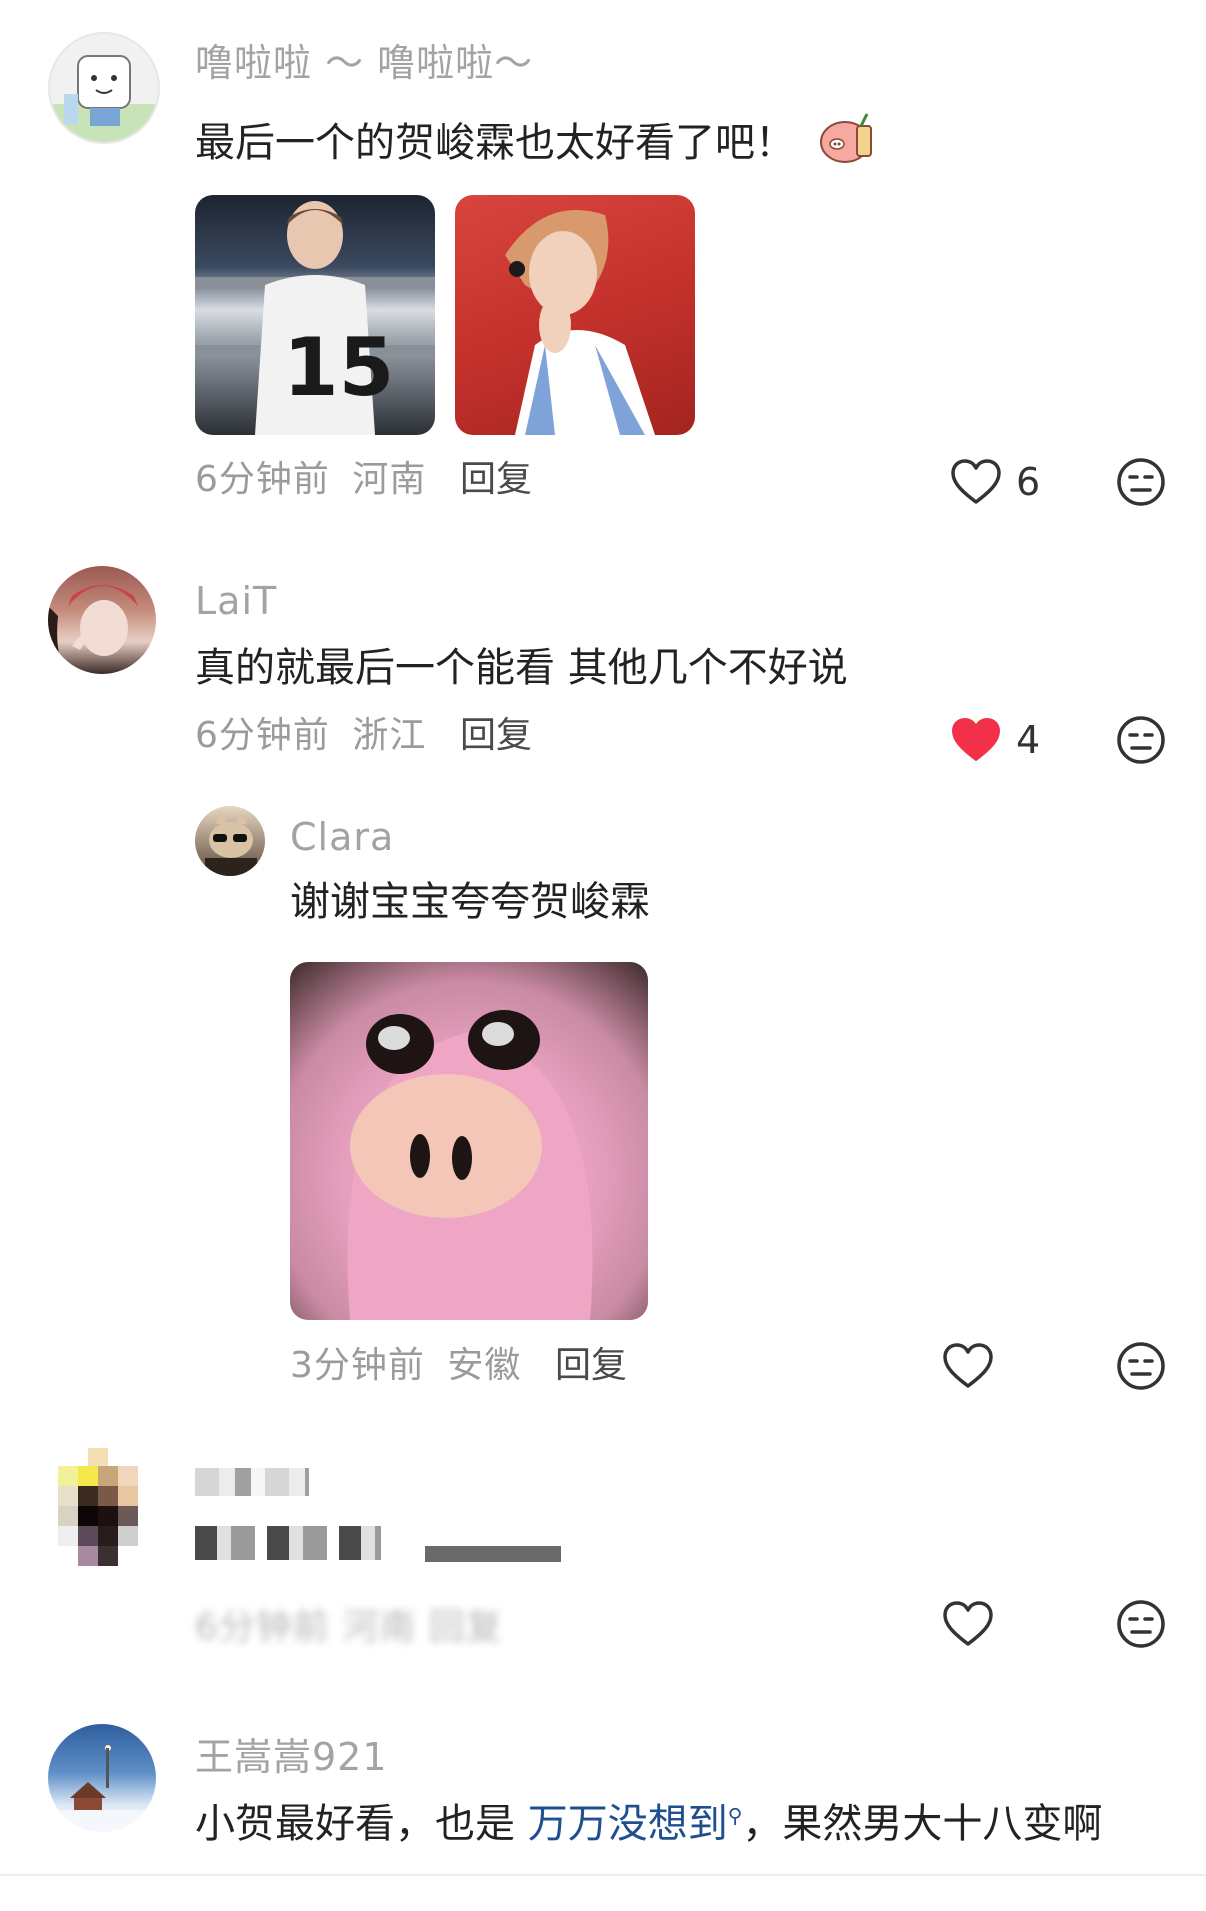  Describe the element at coordinates (603, 1875) in the screenshot. I see `divider` at that location.